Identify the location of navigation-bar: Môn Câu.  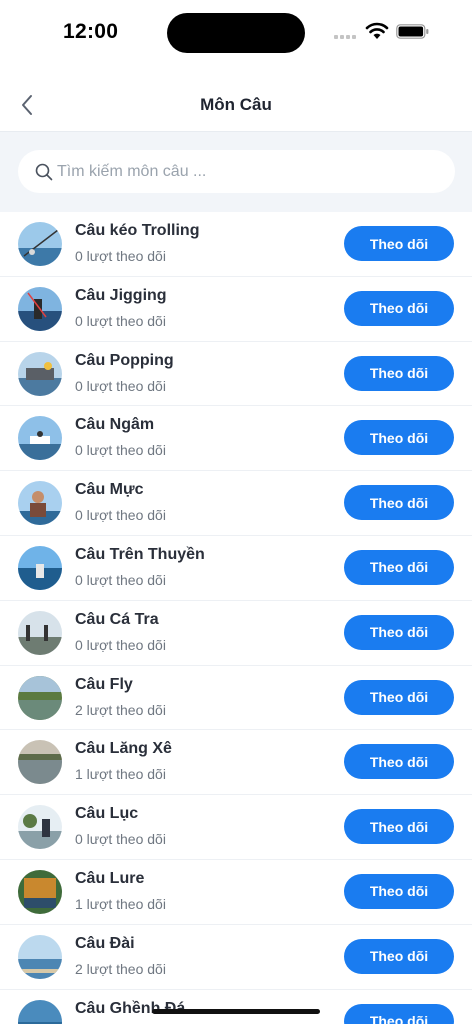
(236, 106).